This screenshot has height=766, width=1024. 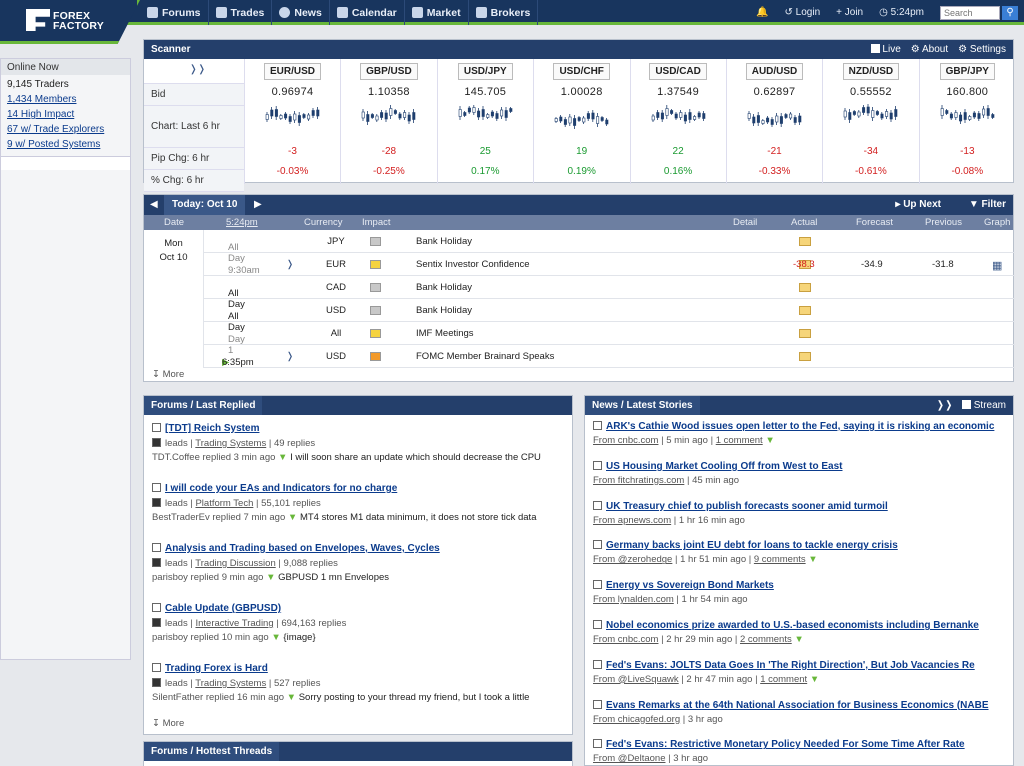 What do you see at coordinates (216, 668) in the screenshot?
I see `thread-title: Trading Forex is Hard` at bounding box center [216, 668].